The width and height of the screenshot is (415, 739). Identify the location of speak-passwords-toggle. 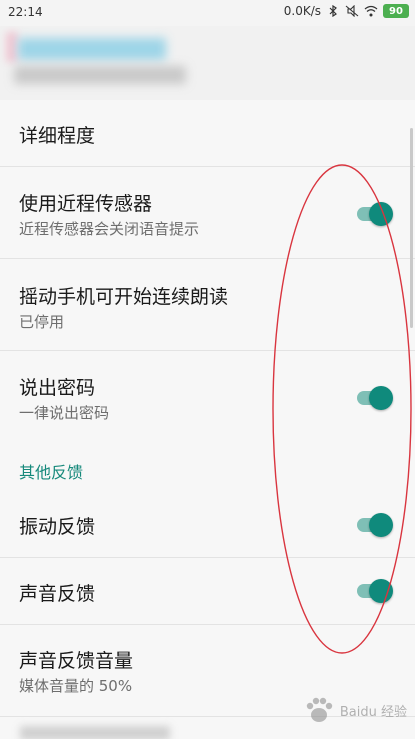
(375, 397).